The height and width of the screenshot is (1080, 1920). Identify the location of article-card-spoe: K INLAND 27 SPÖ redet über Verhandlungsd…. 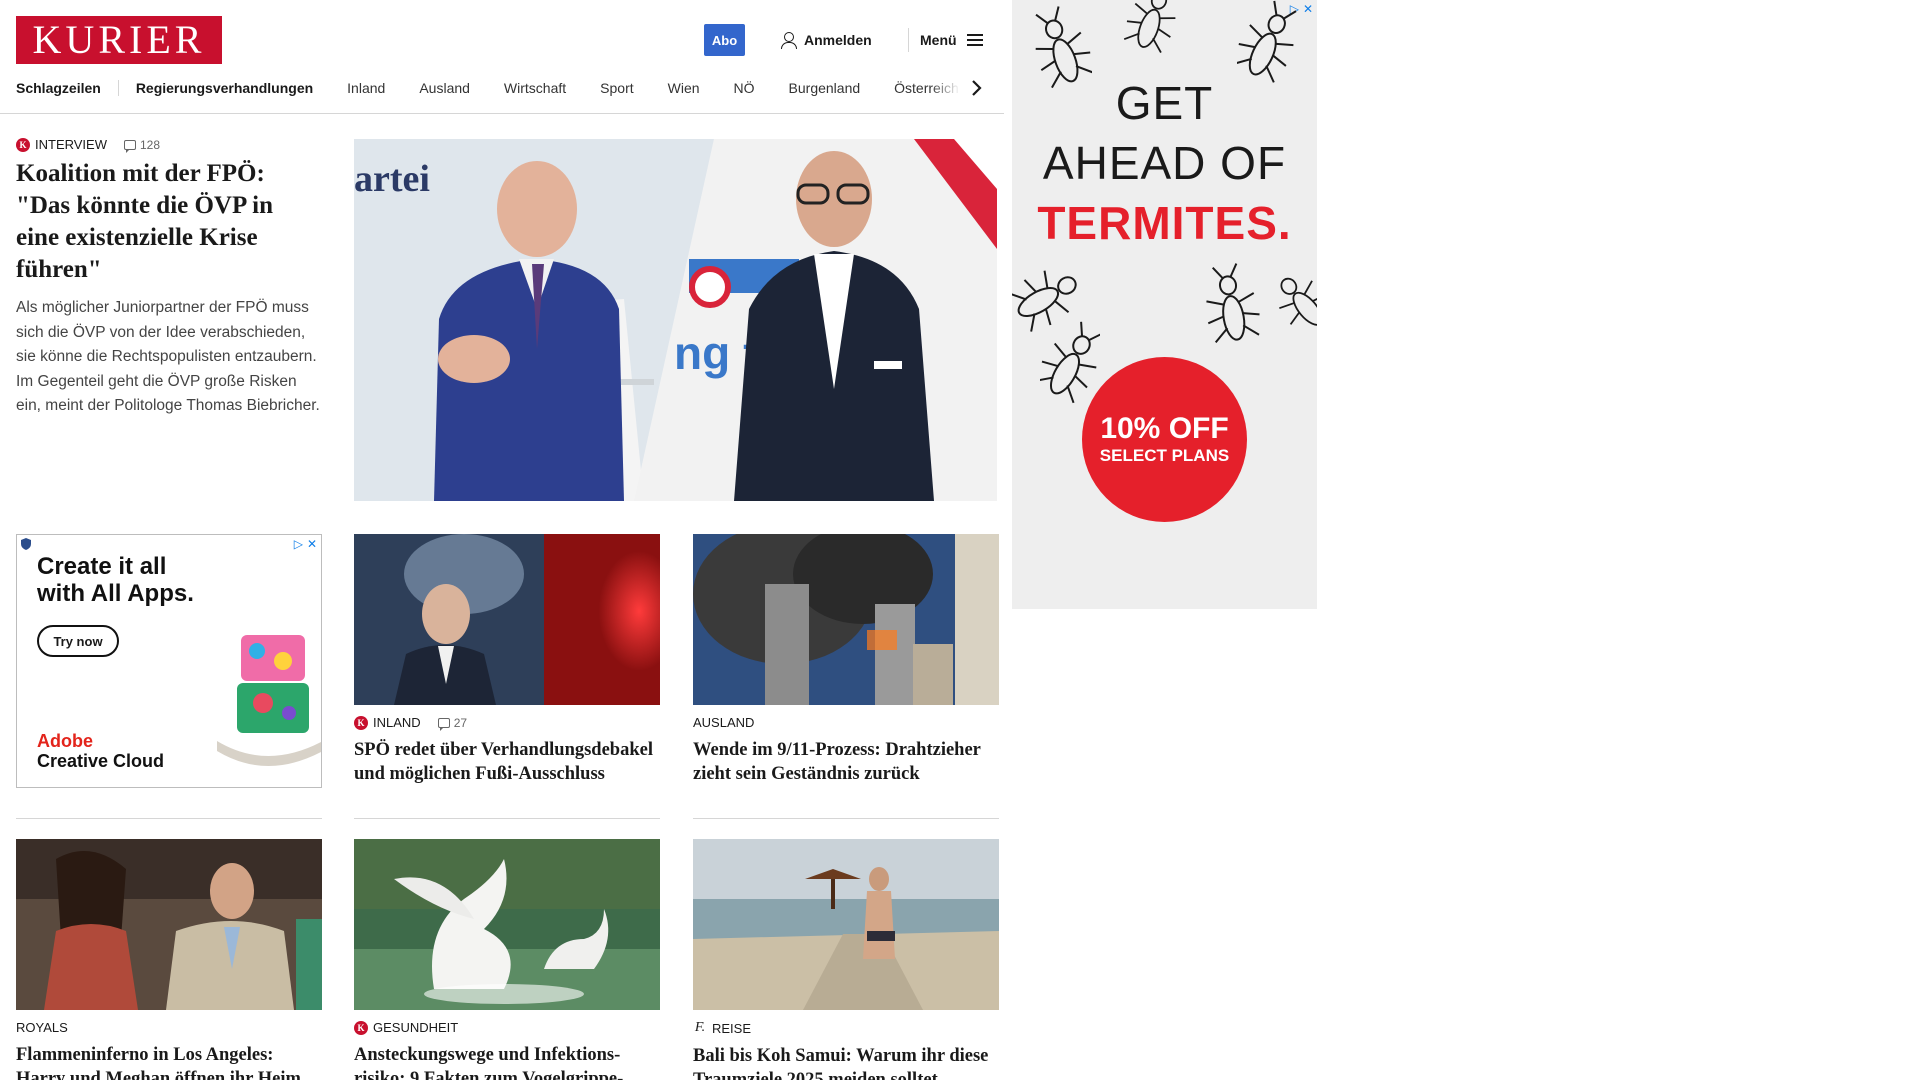
(507, 660).